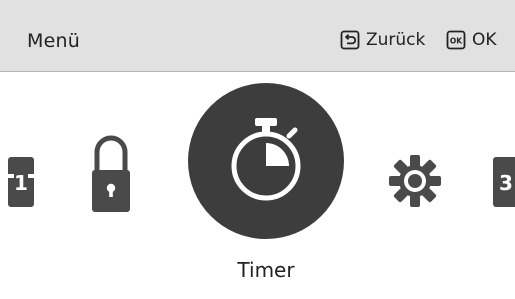 The image size is (515, 299). I want to click on previous-item-text: 1, so click(21, 183).